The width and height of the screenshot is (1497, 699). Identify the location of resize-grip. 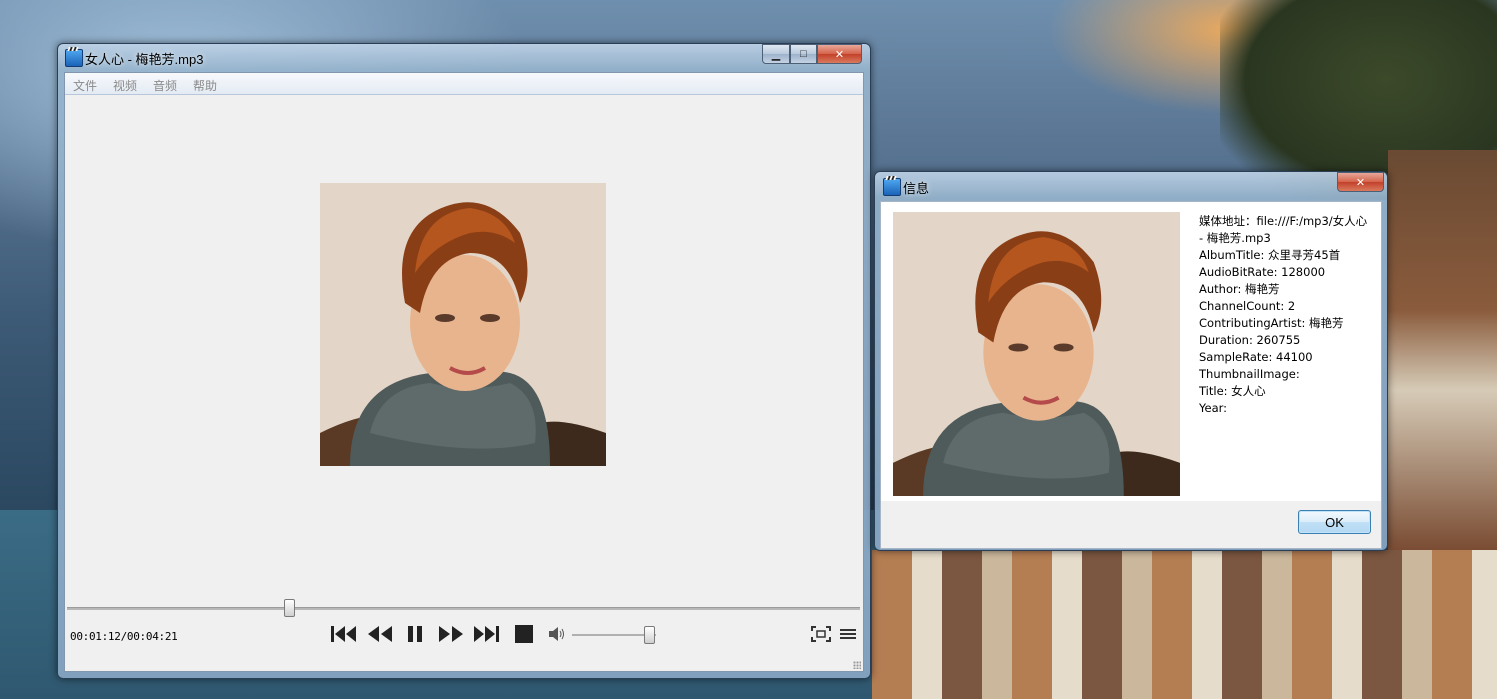
(857, 665).